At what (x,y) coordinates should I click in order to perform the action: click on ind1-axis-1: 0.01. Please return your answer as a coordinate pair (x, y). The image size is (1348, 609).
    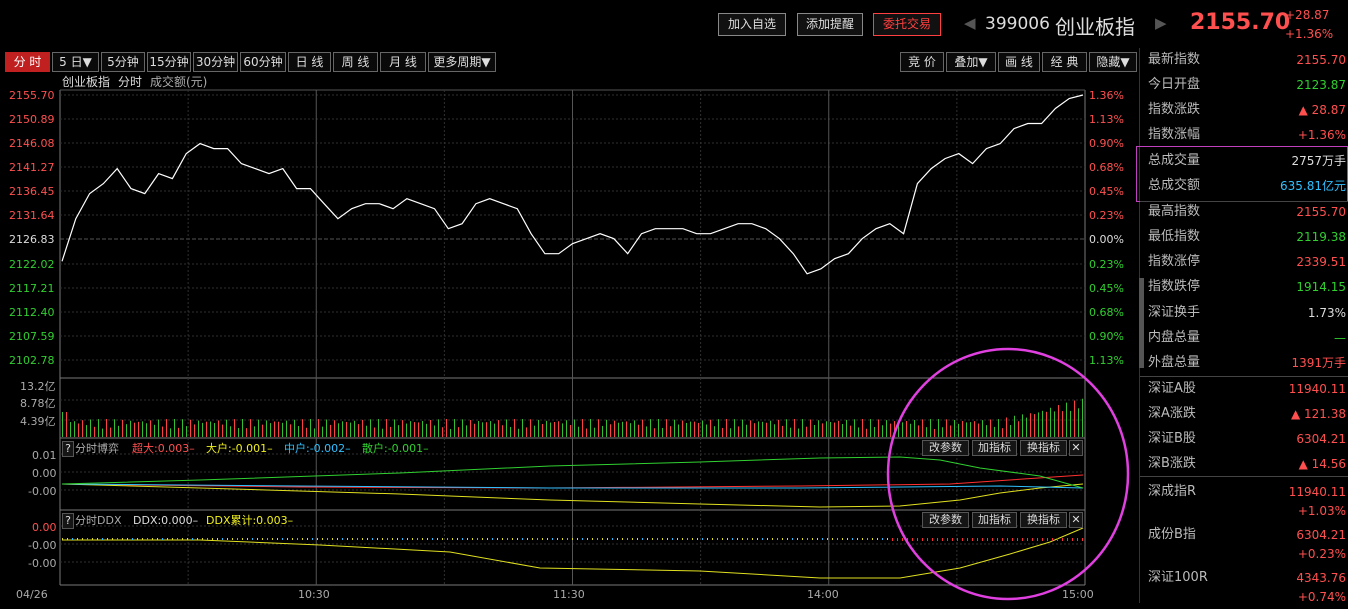
    Looking at the image, I should click on (44, 455).